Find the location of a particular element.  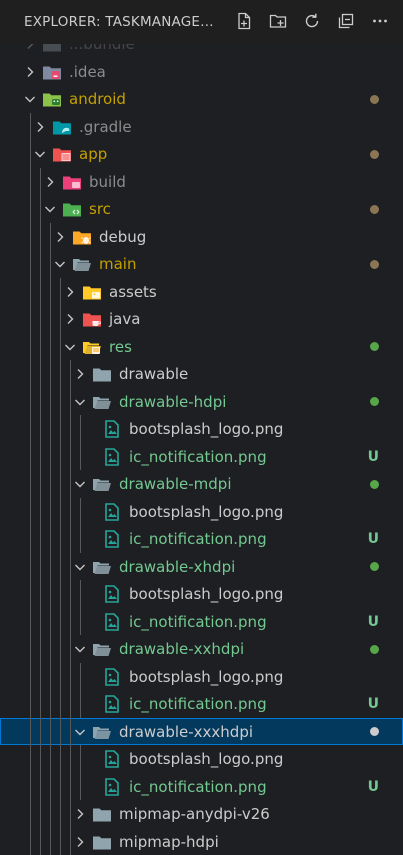

tree-item-label: drawable is located at coordinates (153, 374).